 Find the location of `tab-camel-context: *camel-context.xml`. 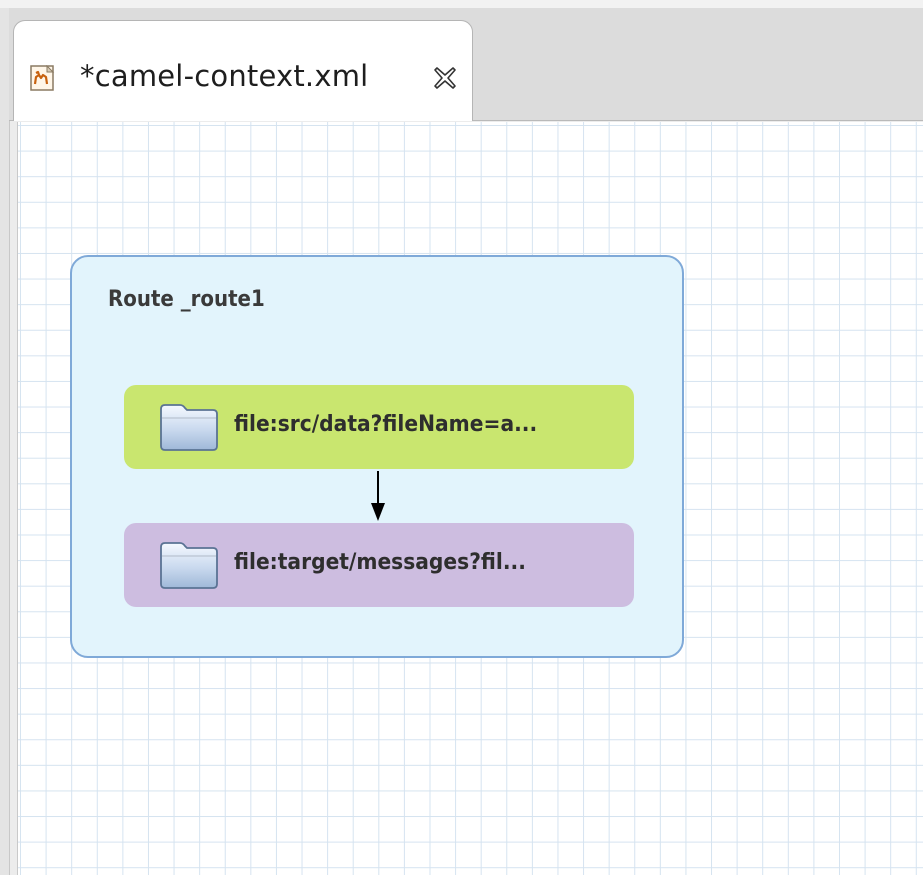

tab-camel-context: *camel-context.xml is located at coordinates (243, 70).